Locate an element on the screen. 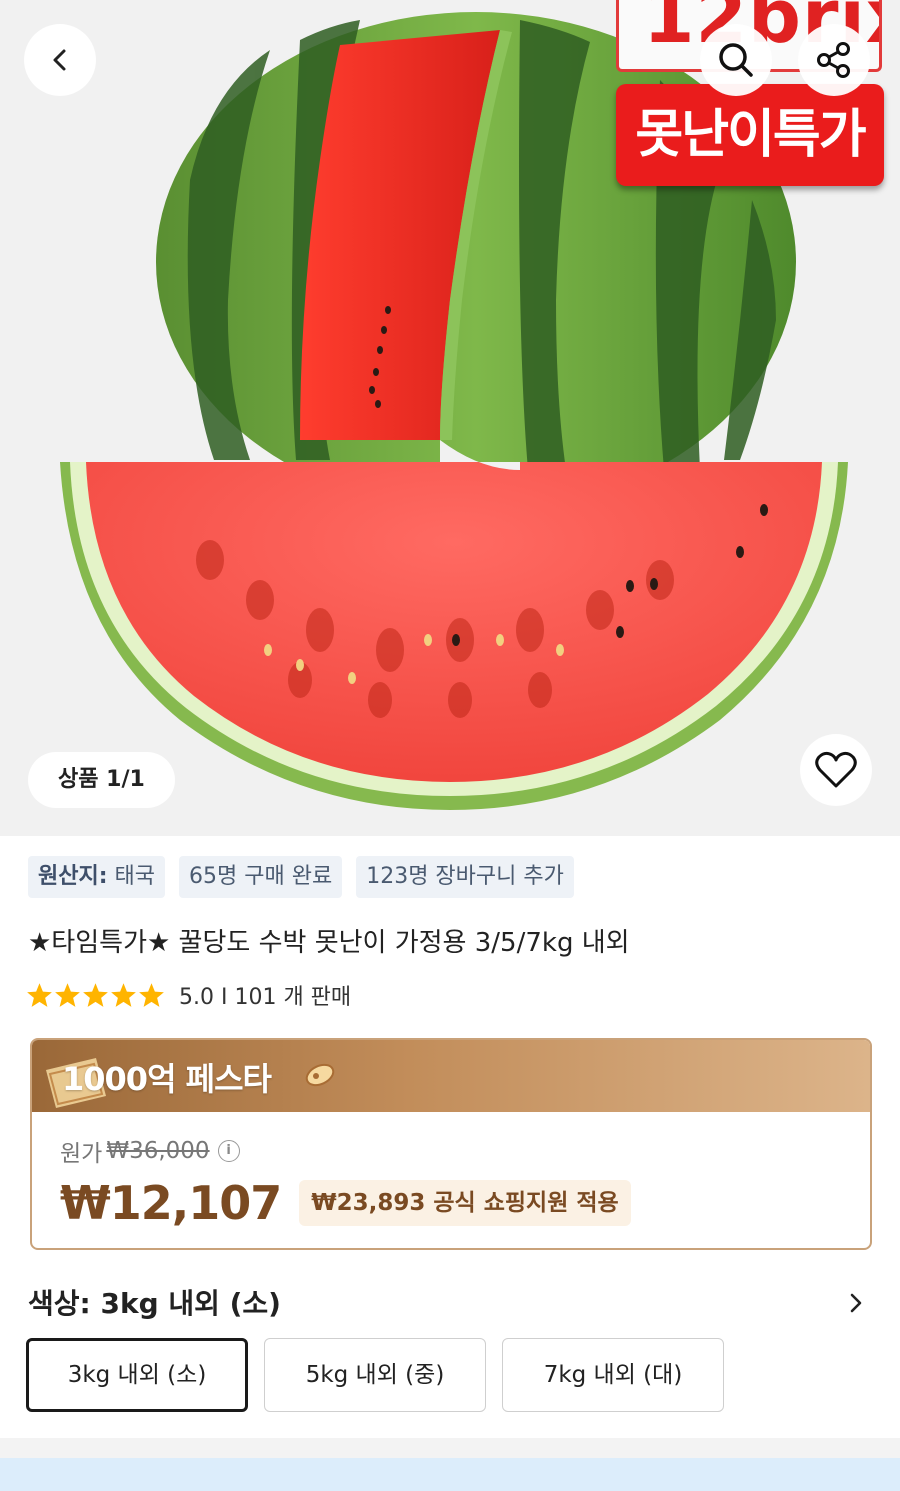 This screenshot has width=900, height=1491. ugly-deal-badge: 못난이특가 is located at coordinates (750, 135).